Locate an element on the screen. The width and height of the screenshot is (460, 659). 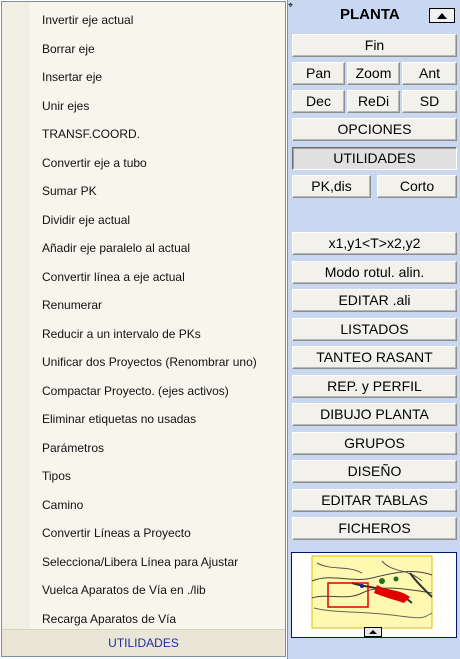
sd-button: SD is located at coordinates (429, 101).